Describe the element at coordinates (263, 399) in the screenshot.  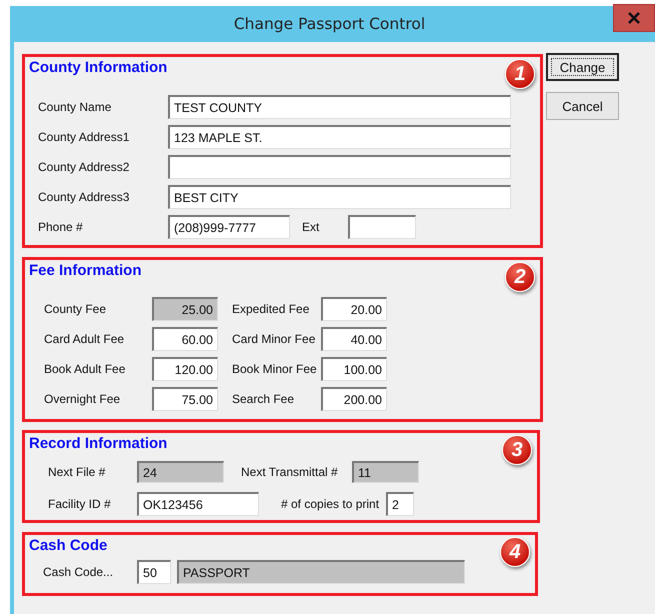
I see `field-label: Search Fee` at that location.